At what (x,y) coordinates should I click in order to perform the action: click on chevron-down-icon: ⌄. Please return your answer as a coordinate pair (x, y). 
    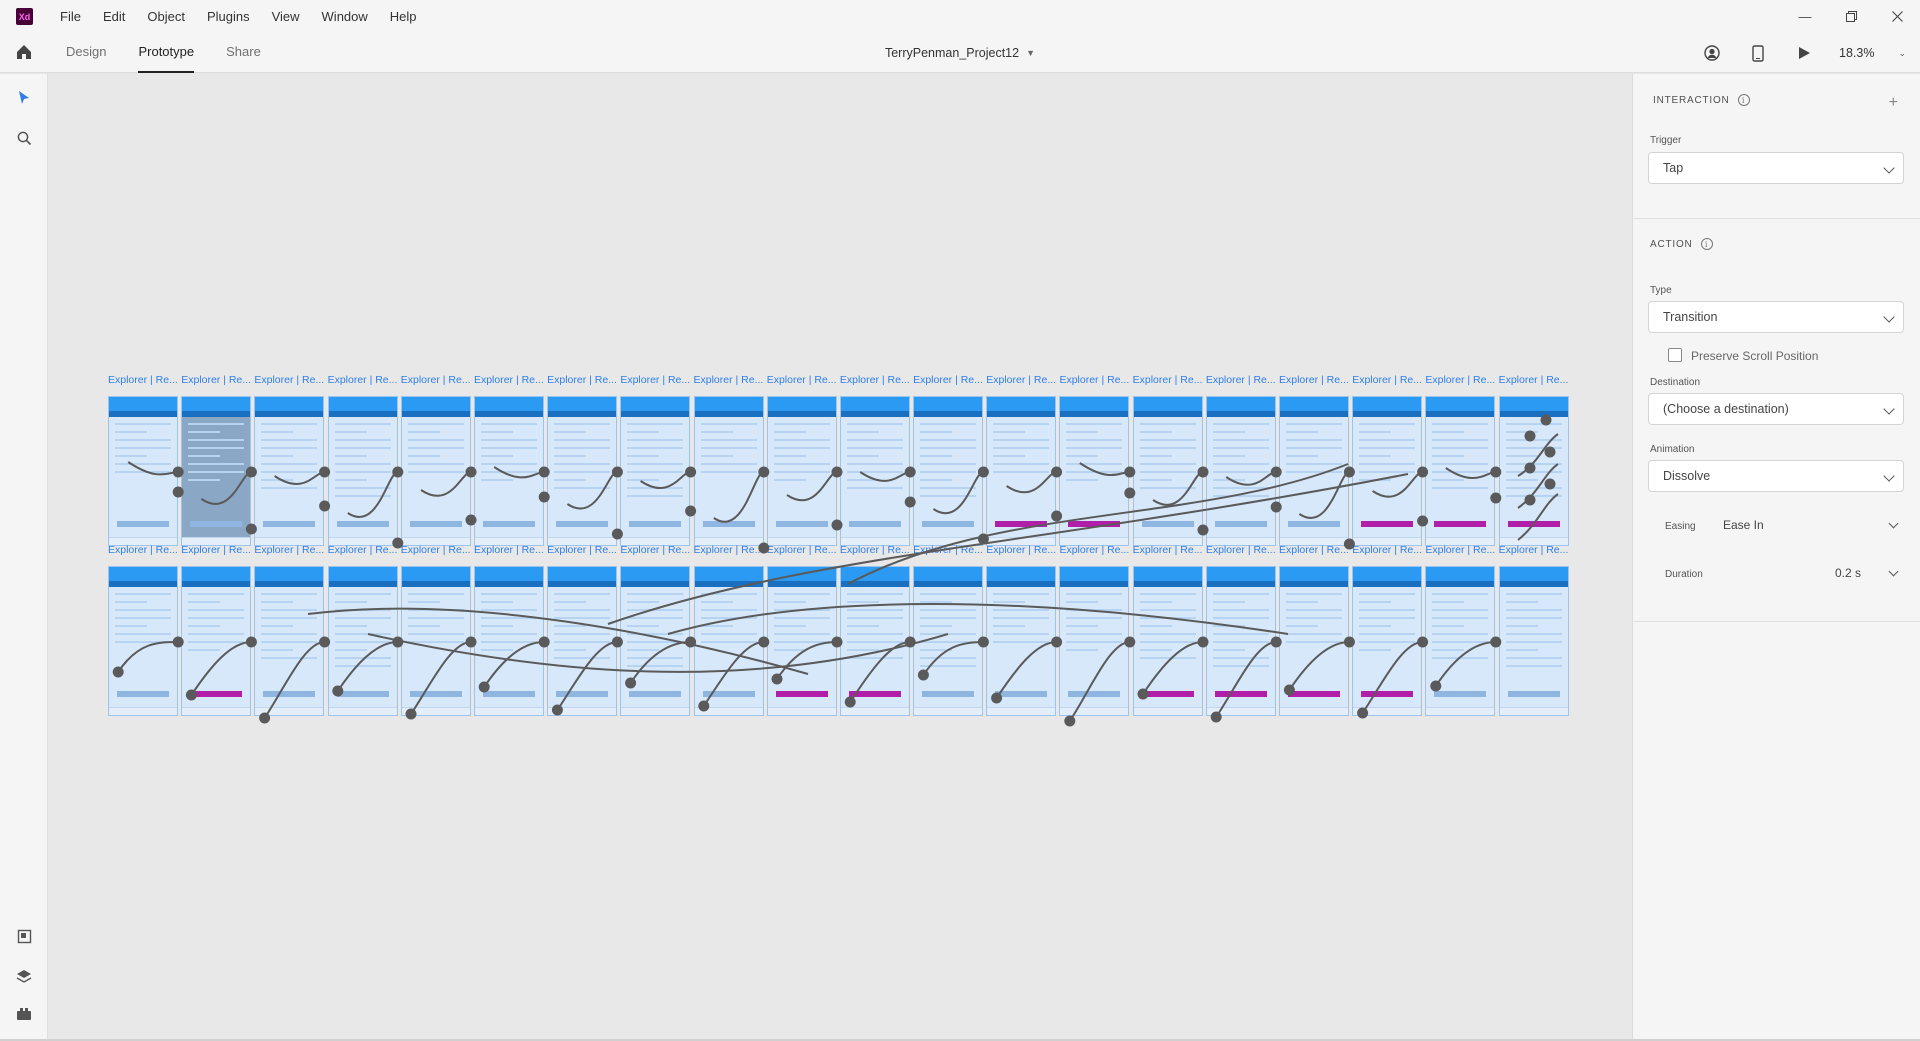
    Looking at the image, I should click on (1902, 53).